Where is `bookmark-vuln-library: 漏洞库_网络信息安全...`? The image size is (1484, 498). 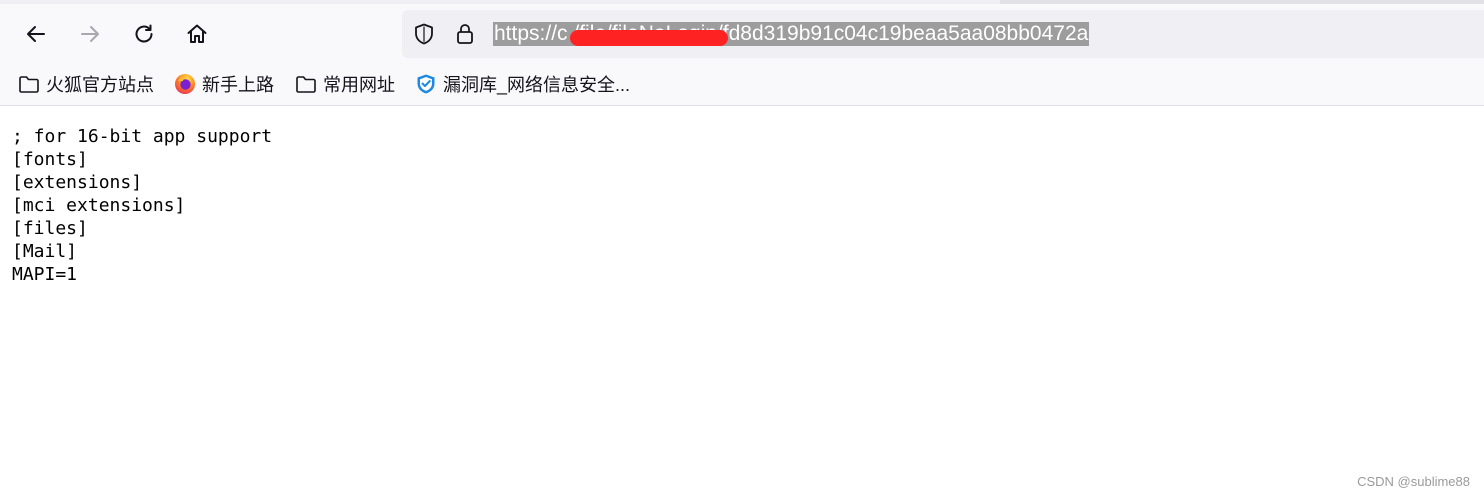 bookmark-vuln-library: 漏洞库_网络信息安全... is located at coordinates (522, 84).